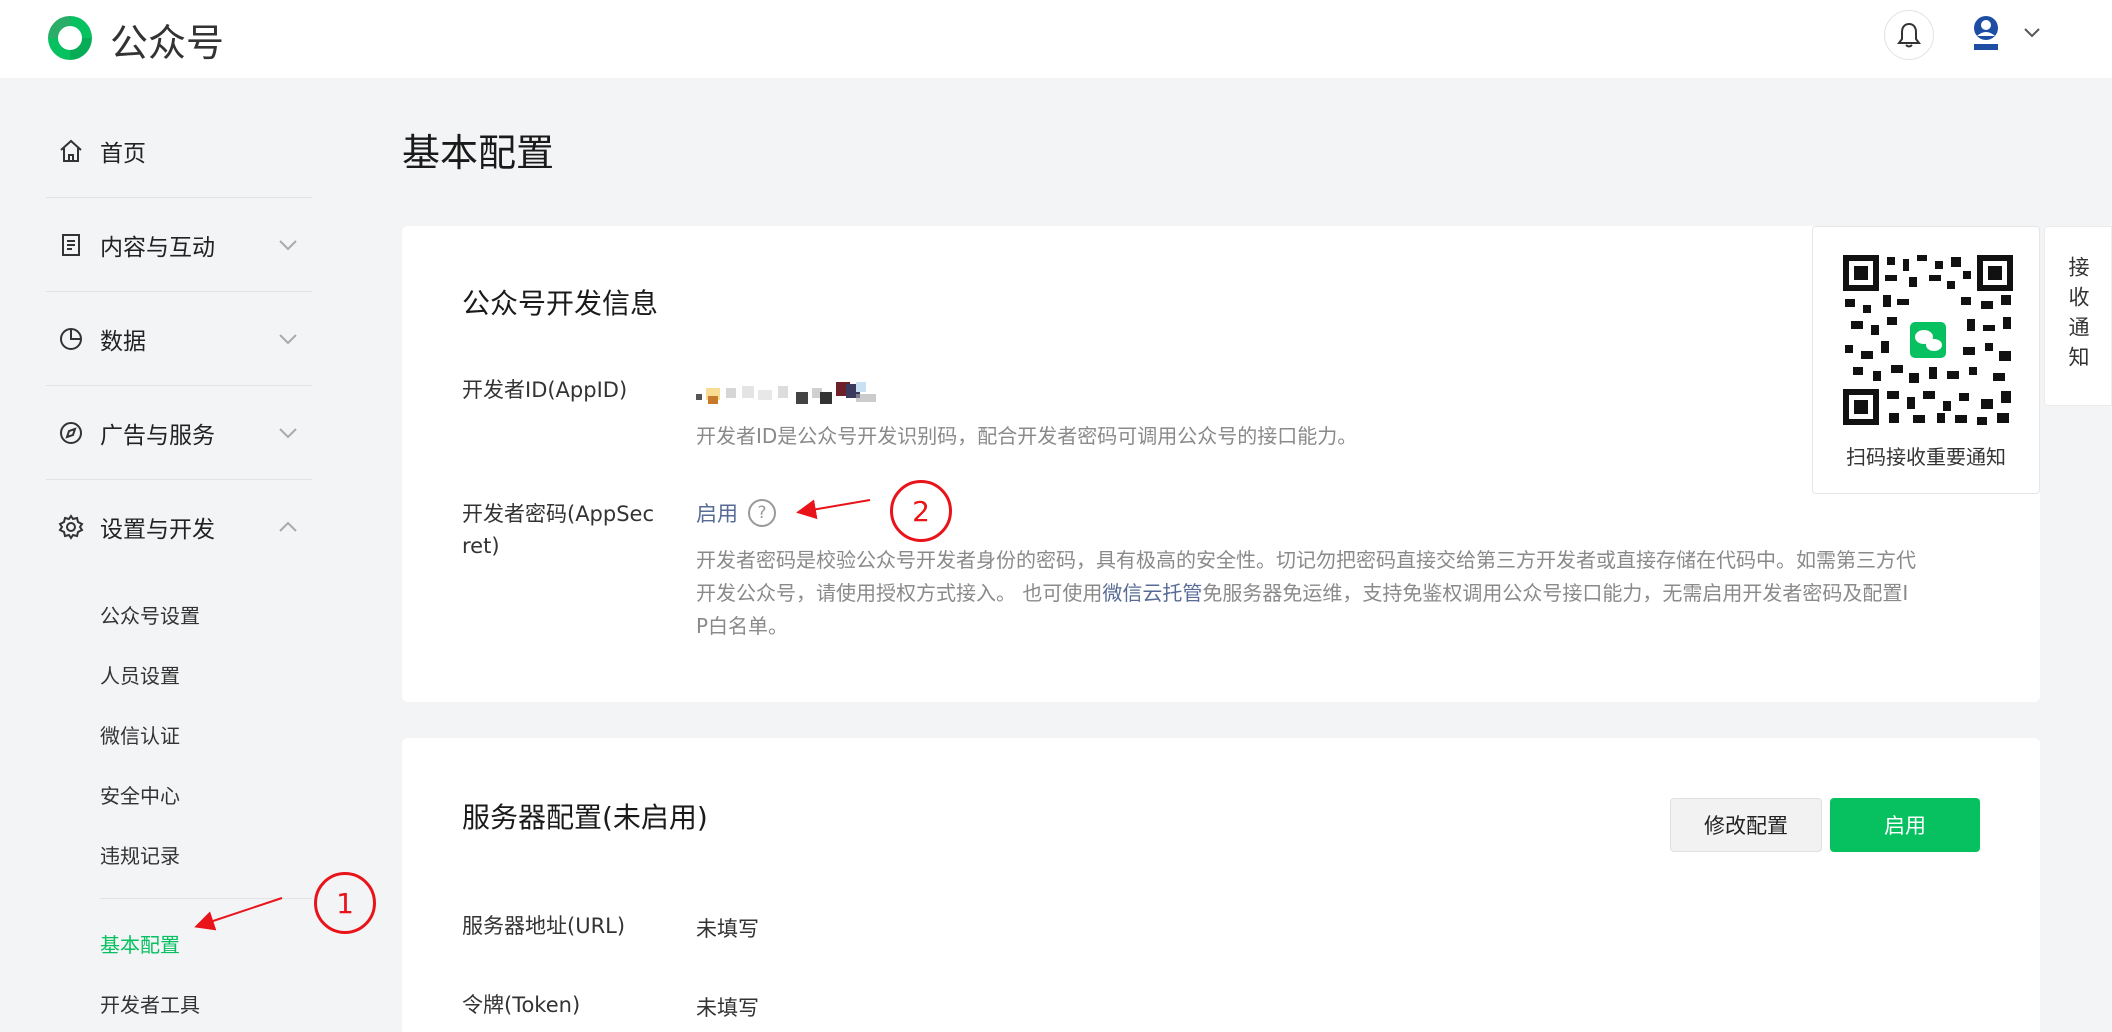 Image resolution: width=2112 pixels, height=1032 pixels. I want to click on sidebar-item-ads: 广告与服务, so click(179, 433).